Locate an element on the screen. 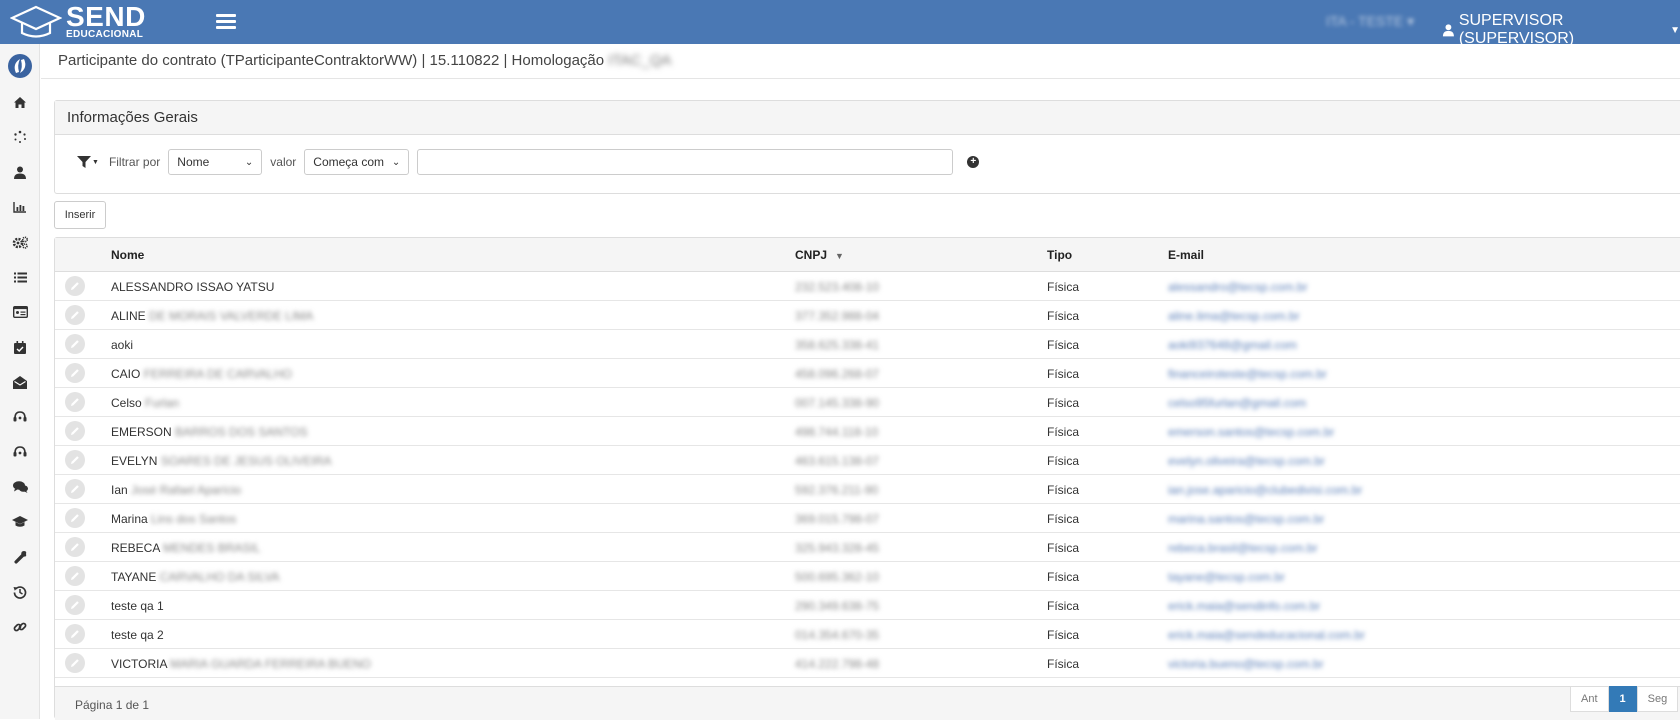 Image resolution: width=1680 pixels, height=720 pixels. home-icon is located at coordinates (20, 102).